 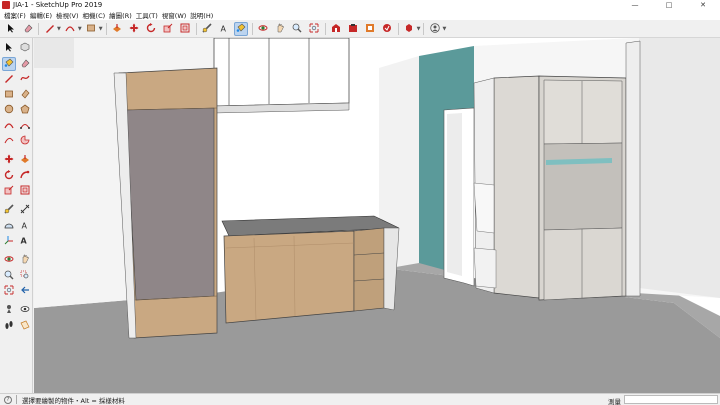 I want to click on layout-icon, so click(x=370, y=29).